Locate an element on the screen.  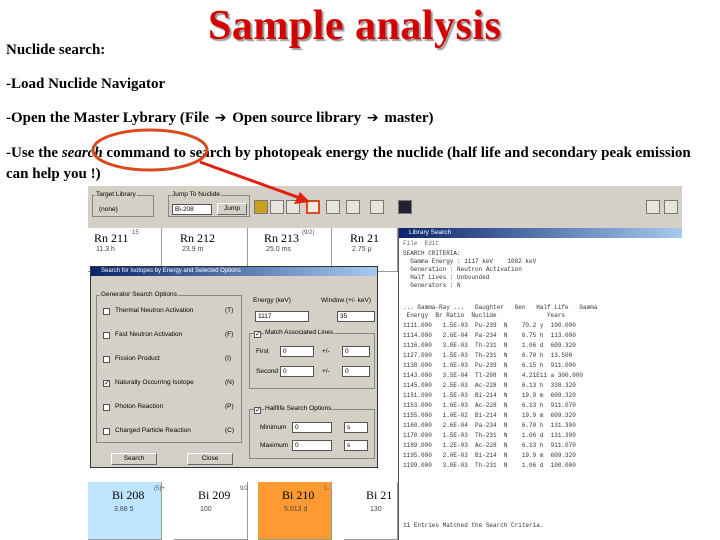
table-row: 1138.000 1.0E-03 Pu-239 N 6.15 h 911.000 is located at coordinates (489, 365).